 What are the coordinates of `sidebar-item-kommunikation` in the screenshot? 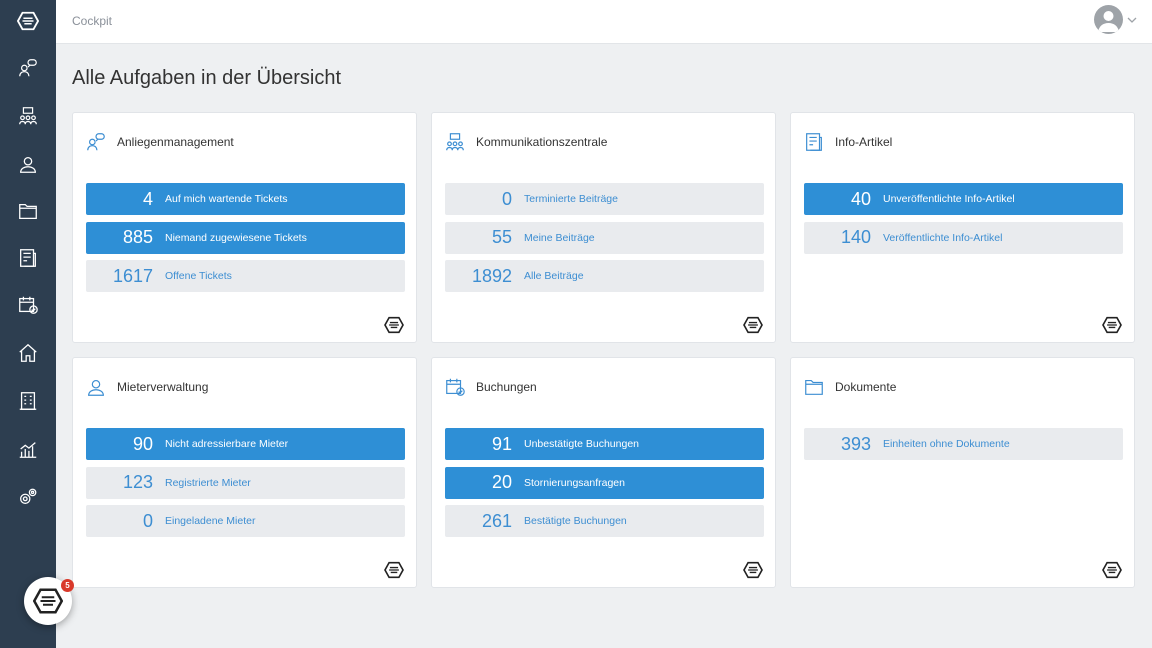 It's located at (28, 116).